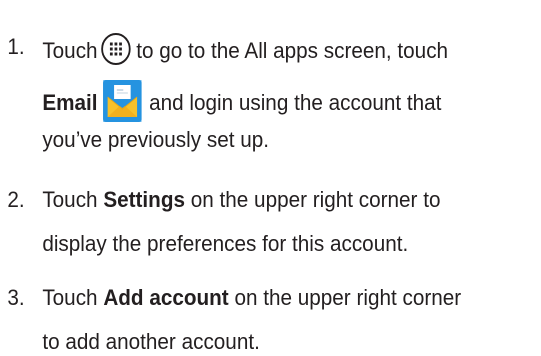 The height and width of the screenshot is (356, 541). What do you see at coordinates (295, 102) in the screenshot?
I see `step-text: and login using the account that` at bounding box center [295, 102].